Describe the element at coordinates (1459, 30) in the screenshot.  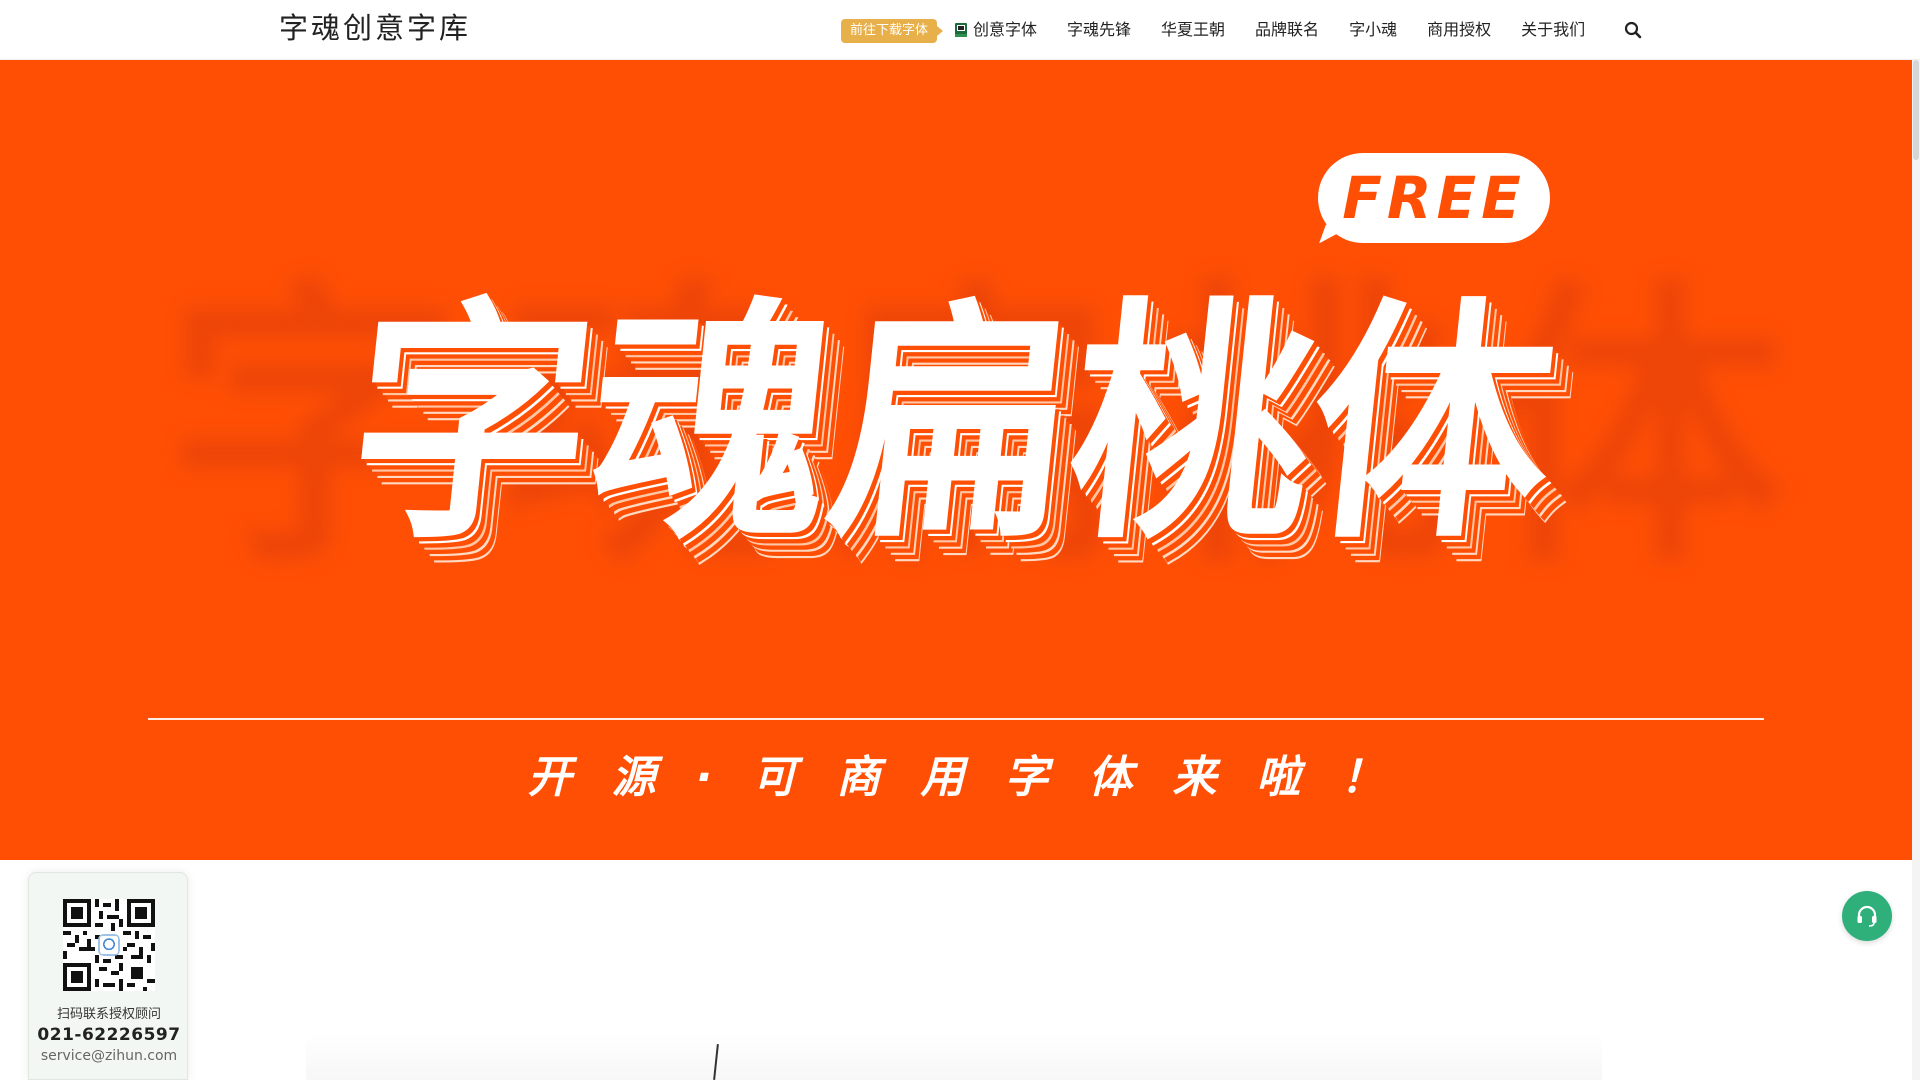
I see `nav-item-commercial-license: 商用授权` at that location.